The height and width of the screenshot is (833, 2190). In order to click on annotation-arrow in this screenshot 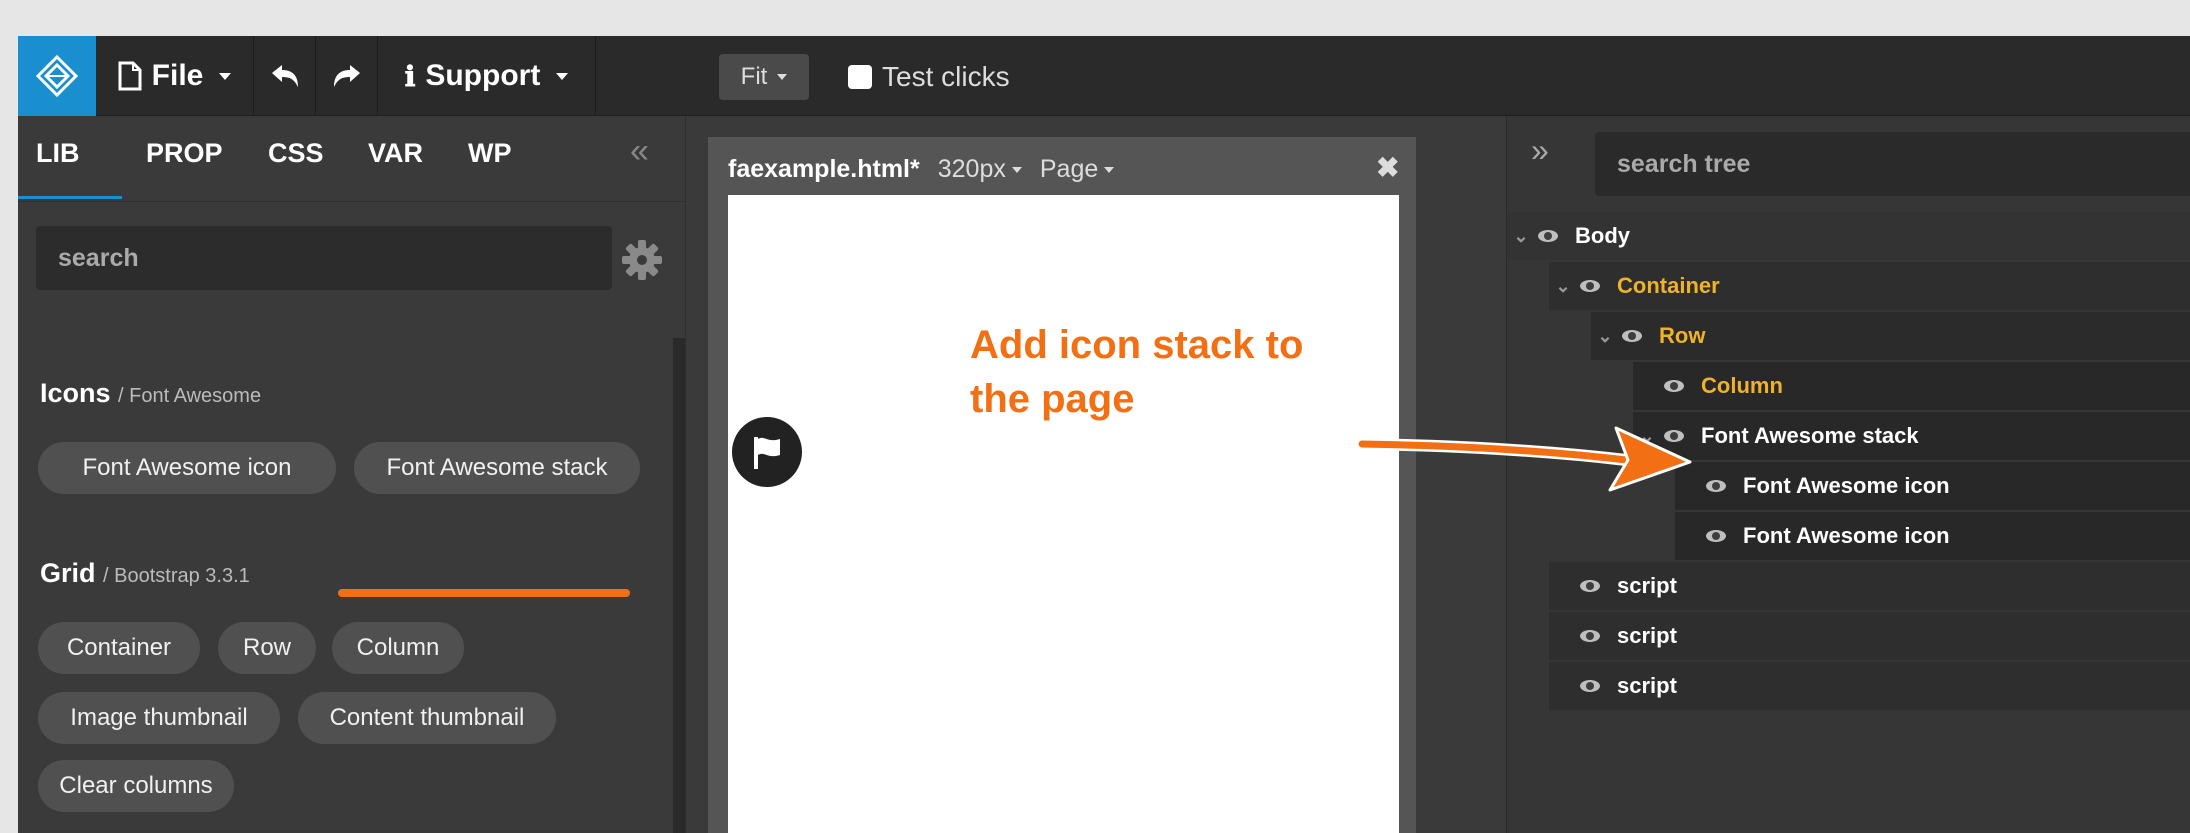, I will do `click(1525, 459)`.